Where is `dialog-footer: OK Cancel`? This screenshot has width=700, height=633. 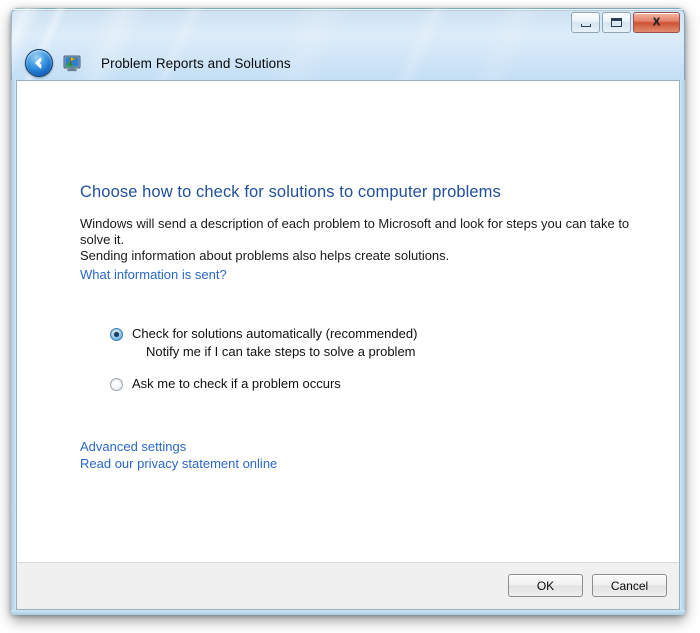 dialog-footer: OK Cancel is located at coordinates (348, 585).